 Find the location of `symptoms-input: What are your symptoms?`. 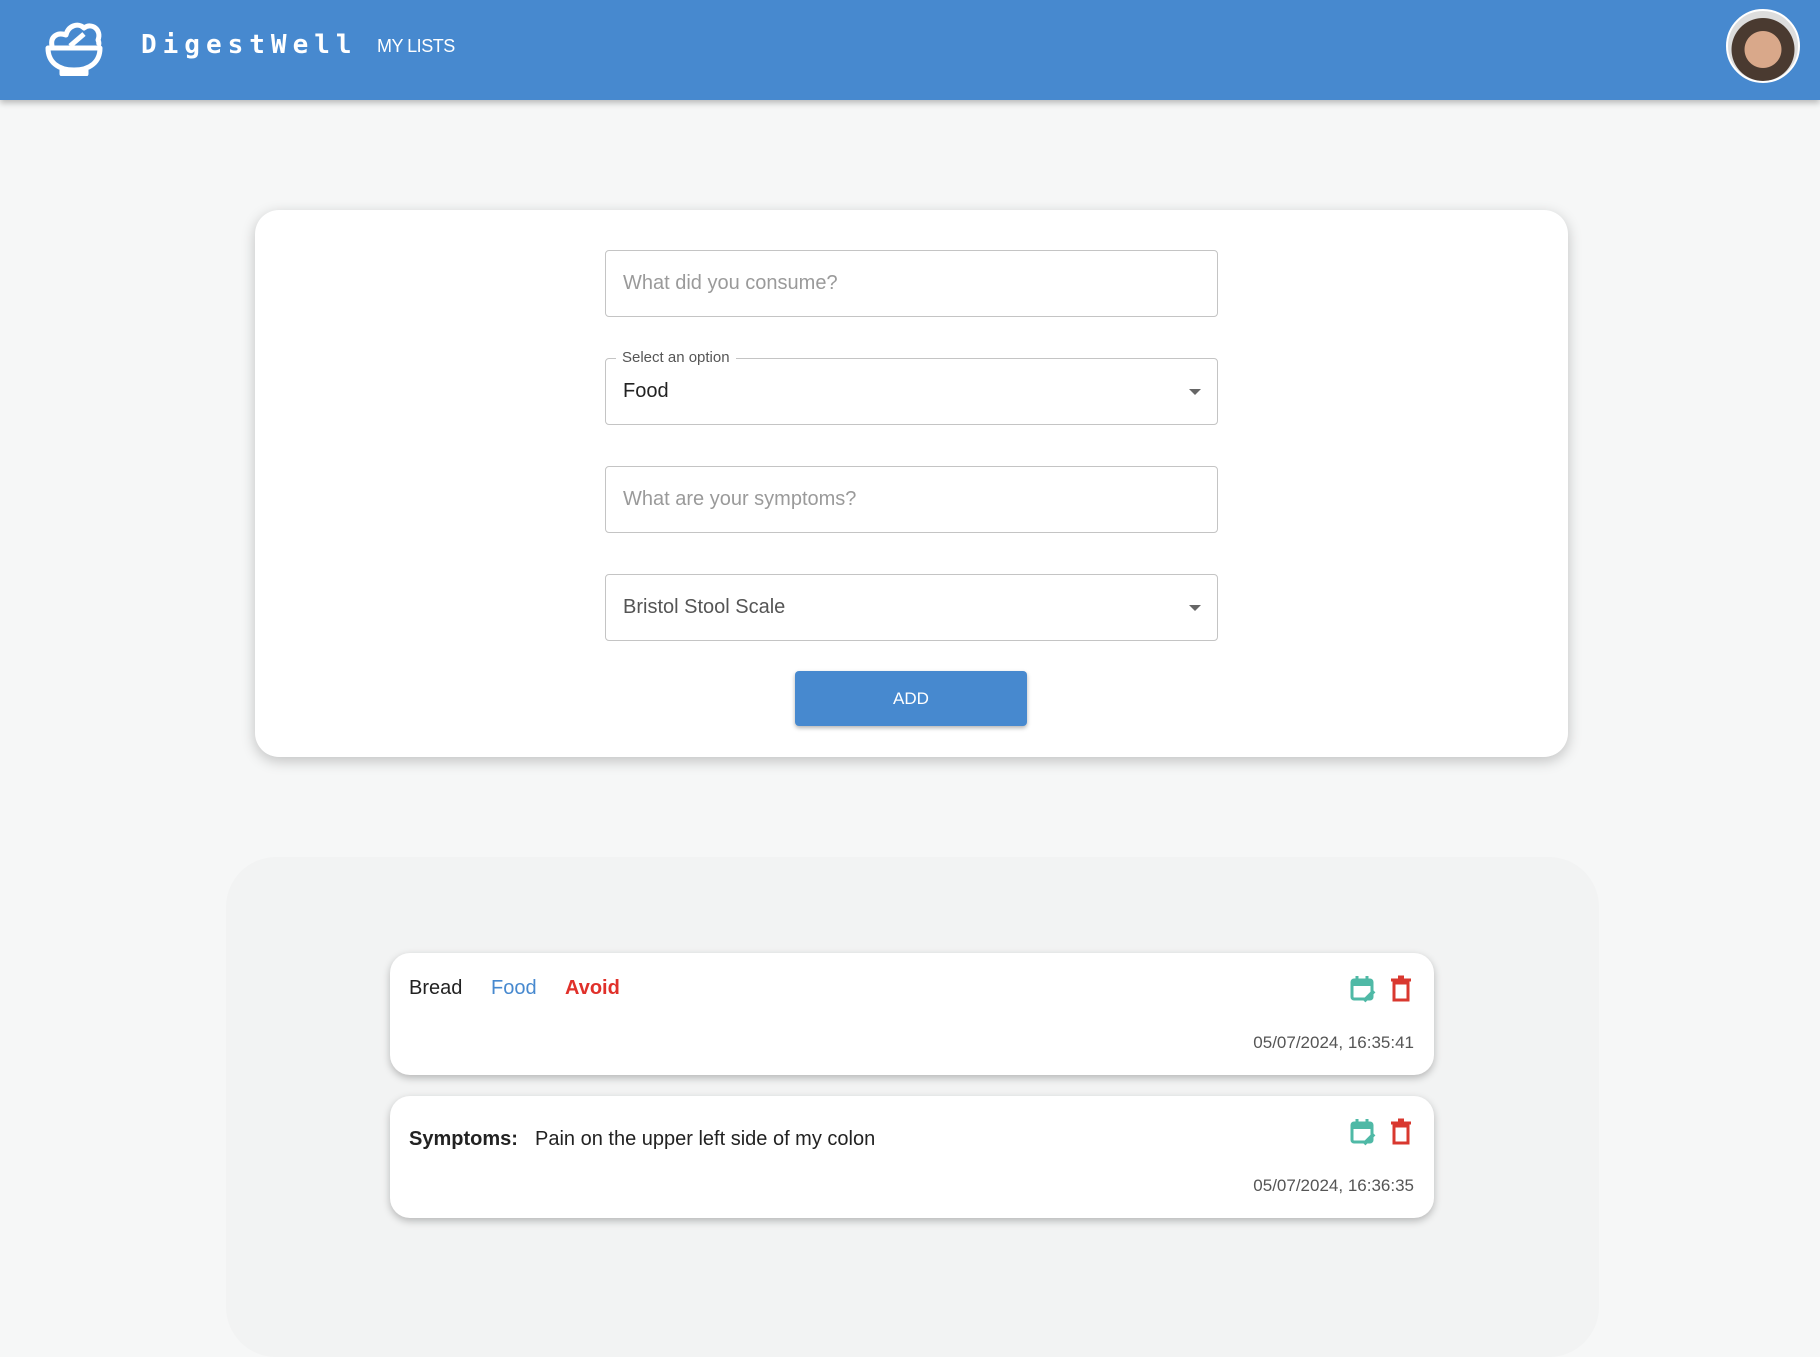

symptoms-input: What are your symptoms? is located at coordinates (911, 499).